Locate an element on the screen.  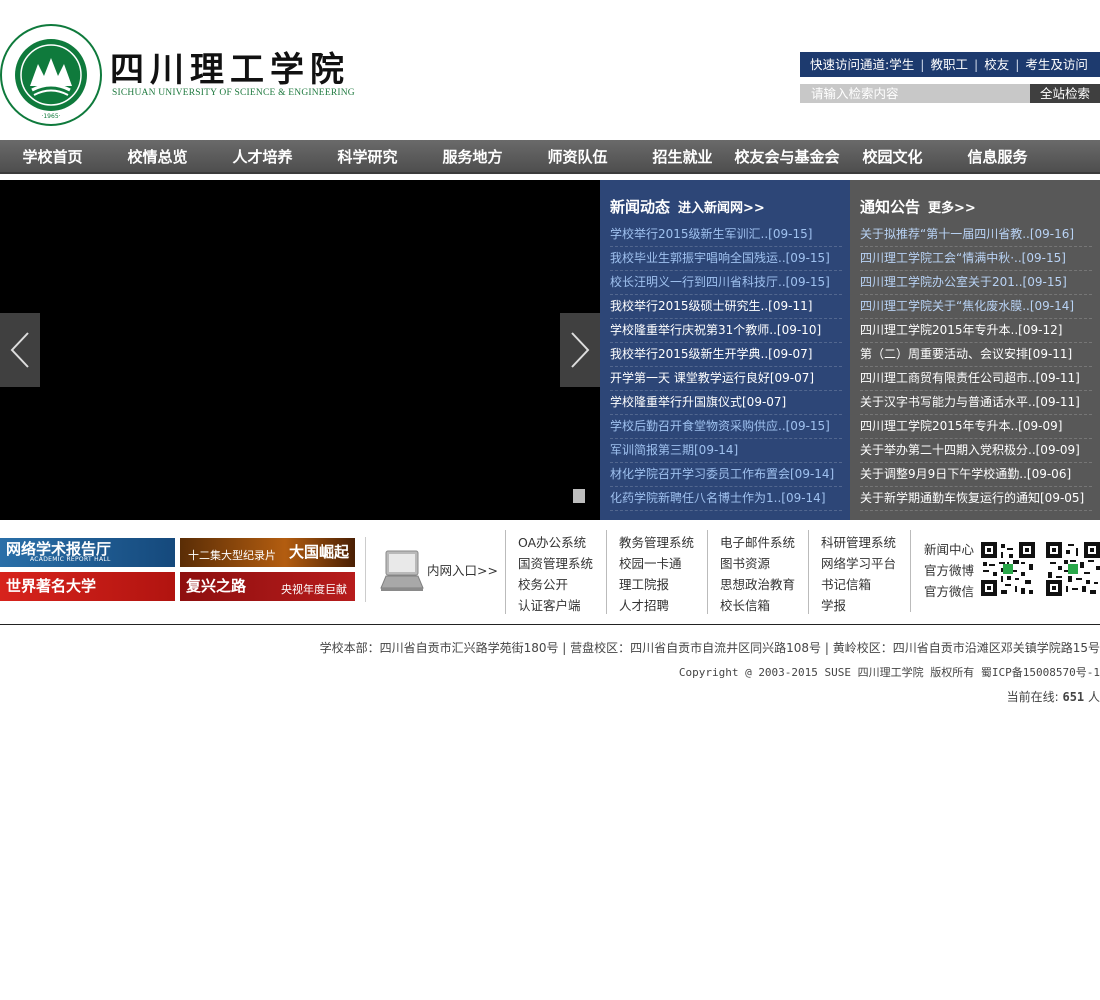
online-suffix: 人 is located at coordinates (1093, 697).